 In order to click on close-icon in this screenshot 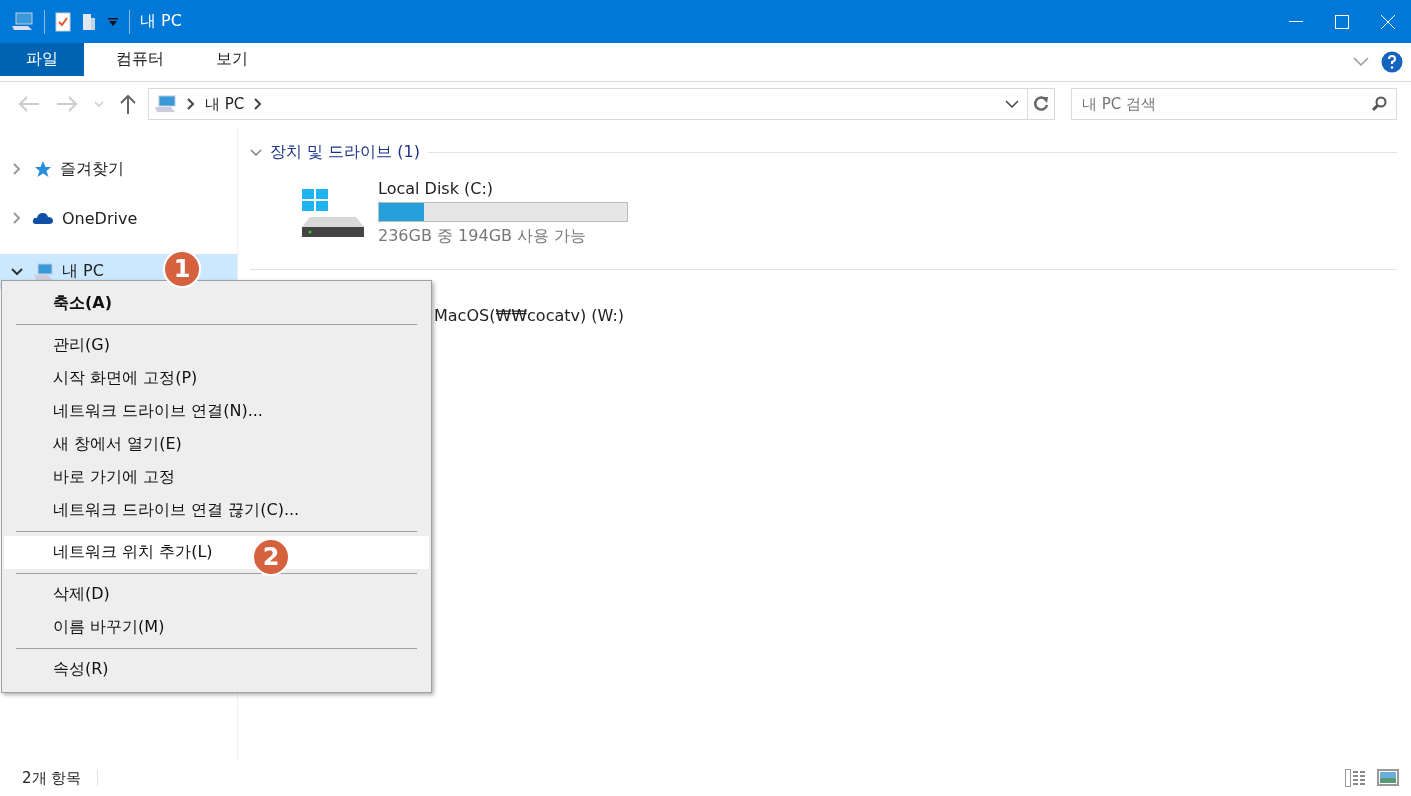, I will do `click(1388, 21)`.